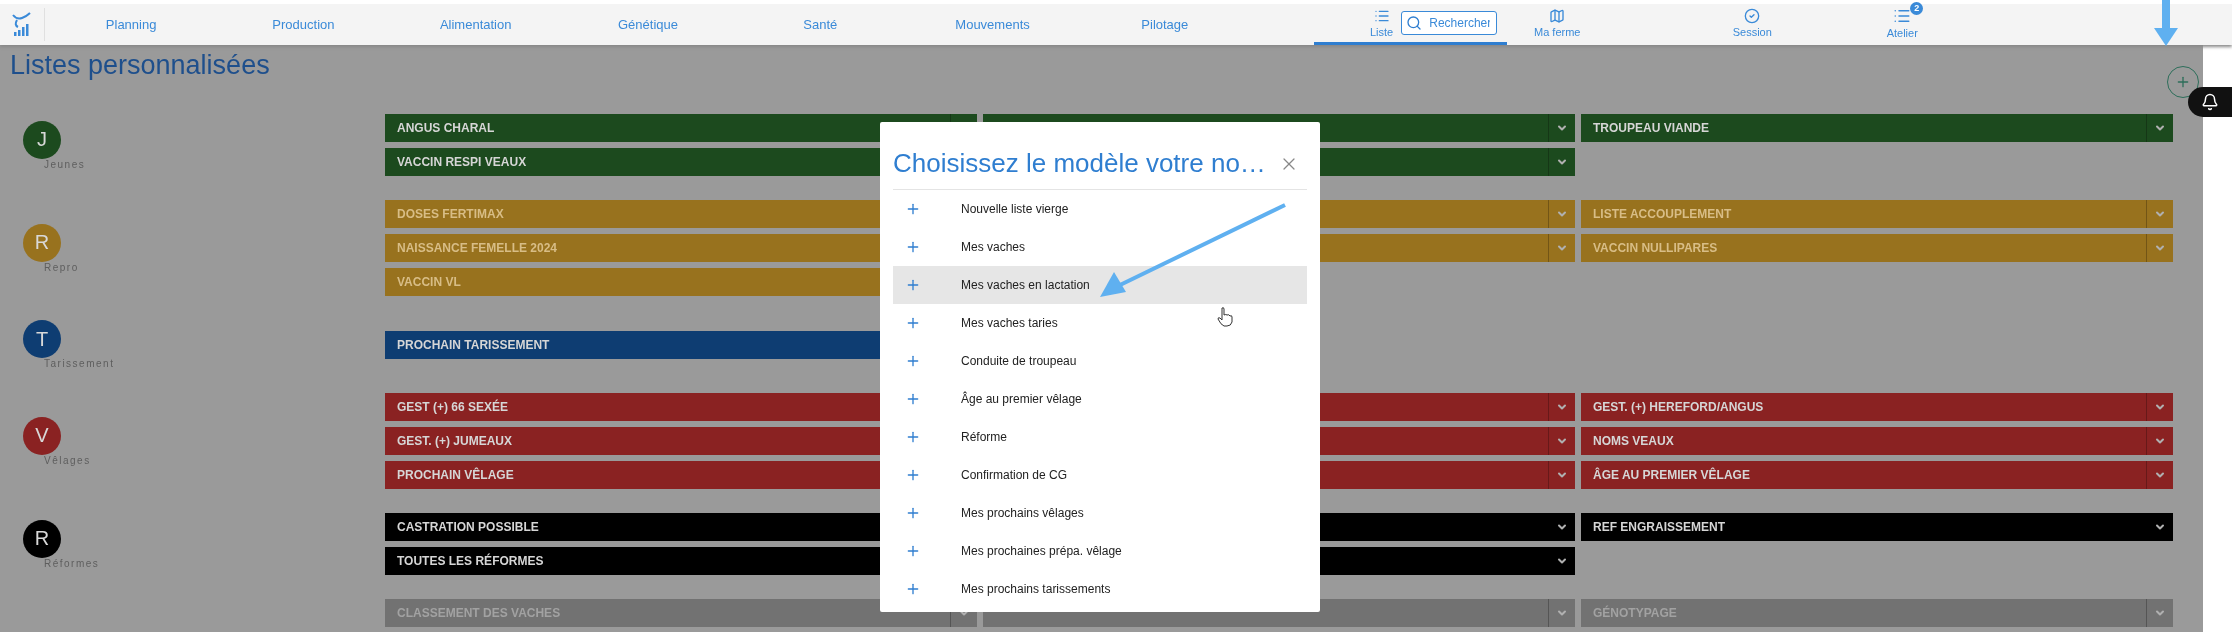 The width and height of the screenshot is (2232, 642). Describe the element at coordinates (68, 460) in the screenshot. I see `group-name: Vêlages` at that location.